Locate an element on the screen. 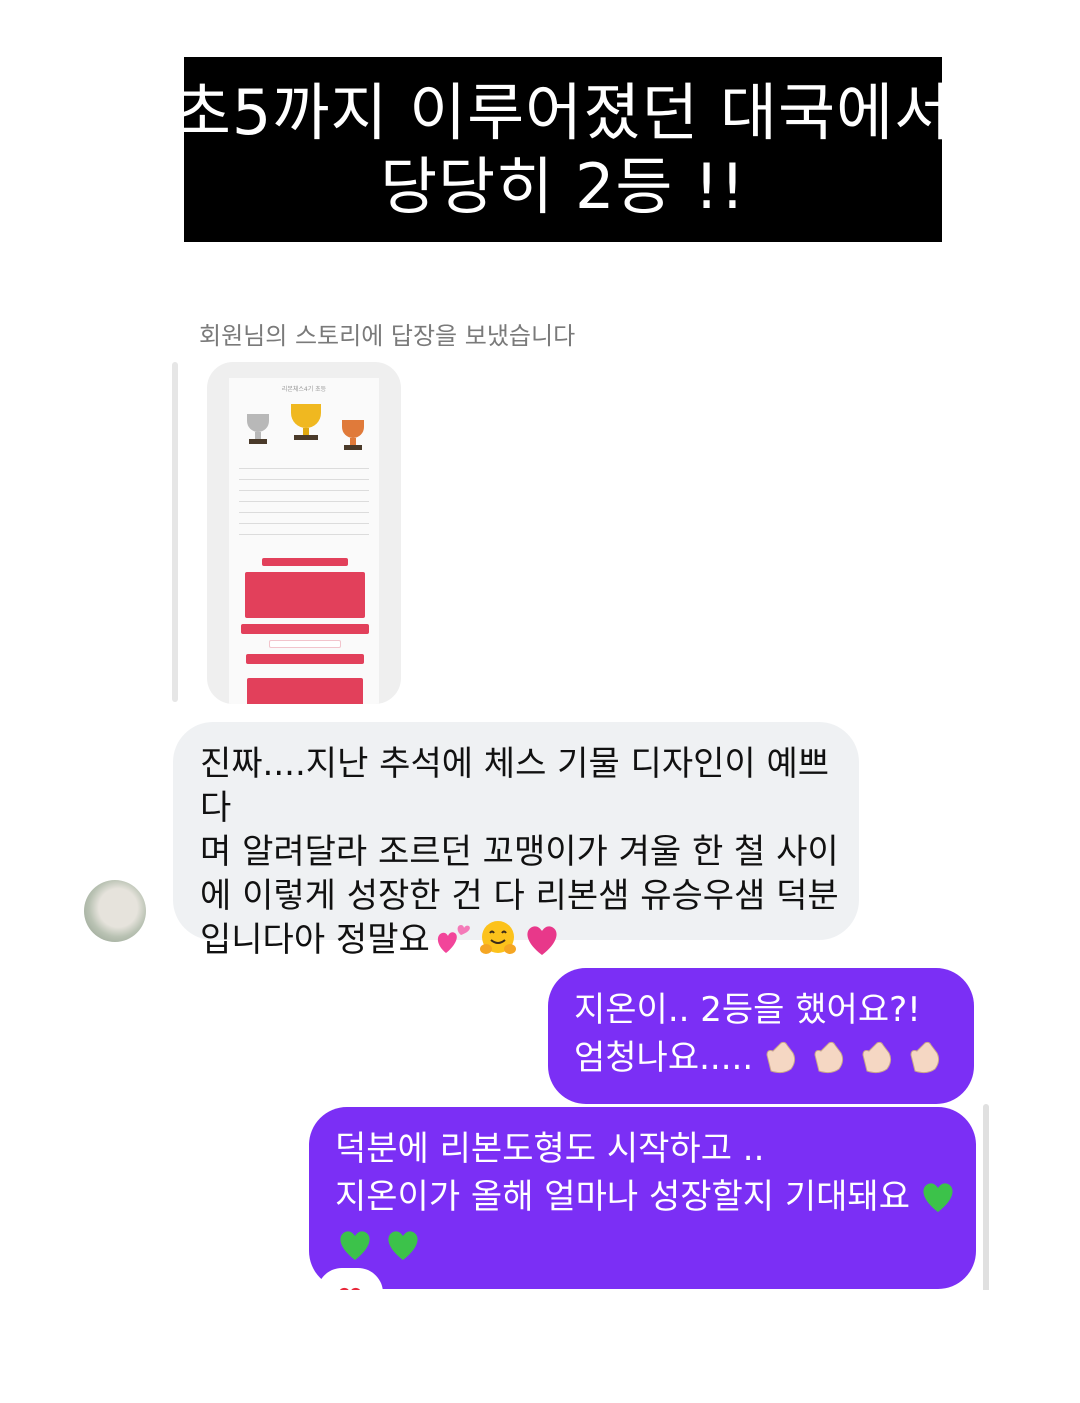 The width and height of the screenshot is (1080, 1403). reply-quote-bar is located at coordinates (175, 532).